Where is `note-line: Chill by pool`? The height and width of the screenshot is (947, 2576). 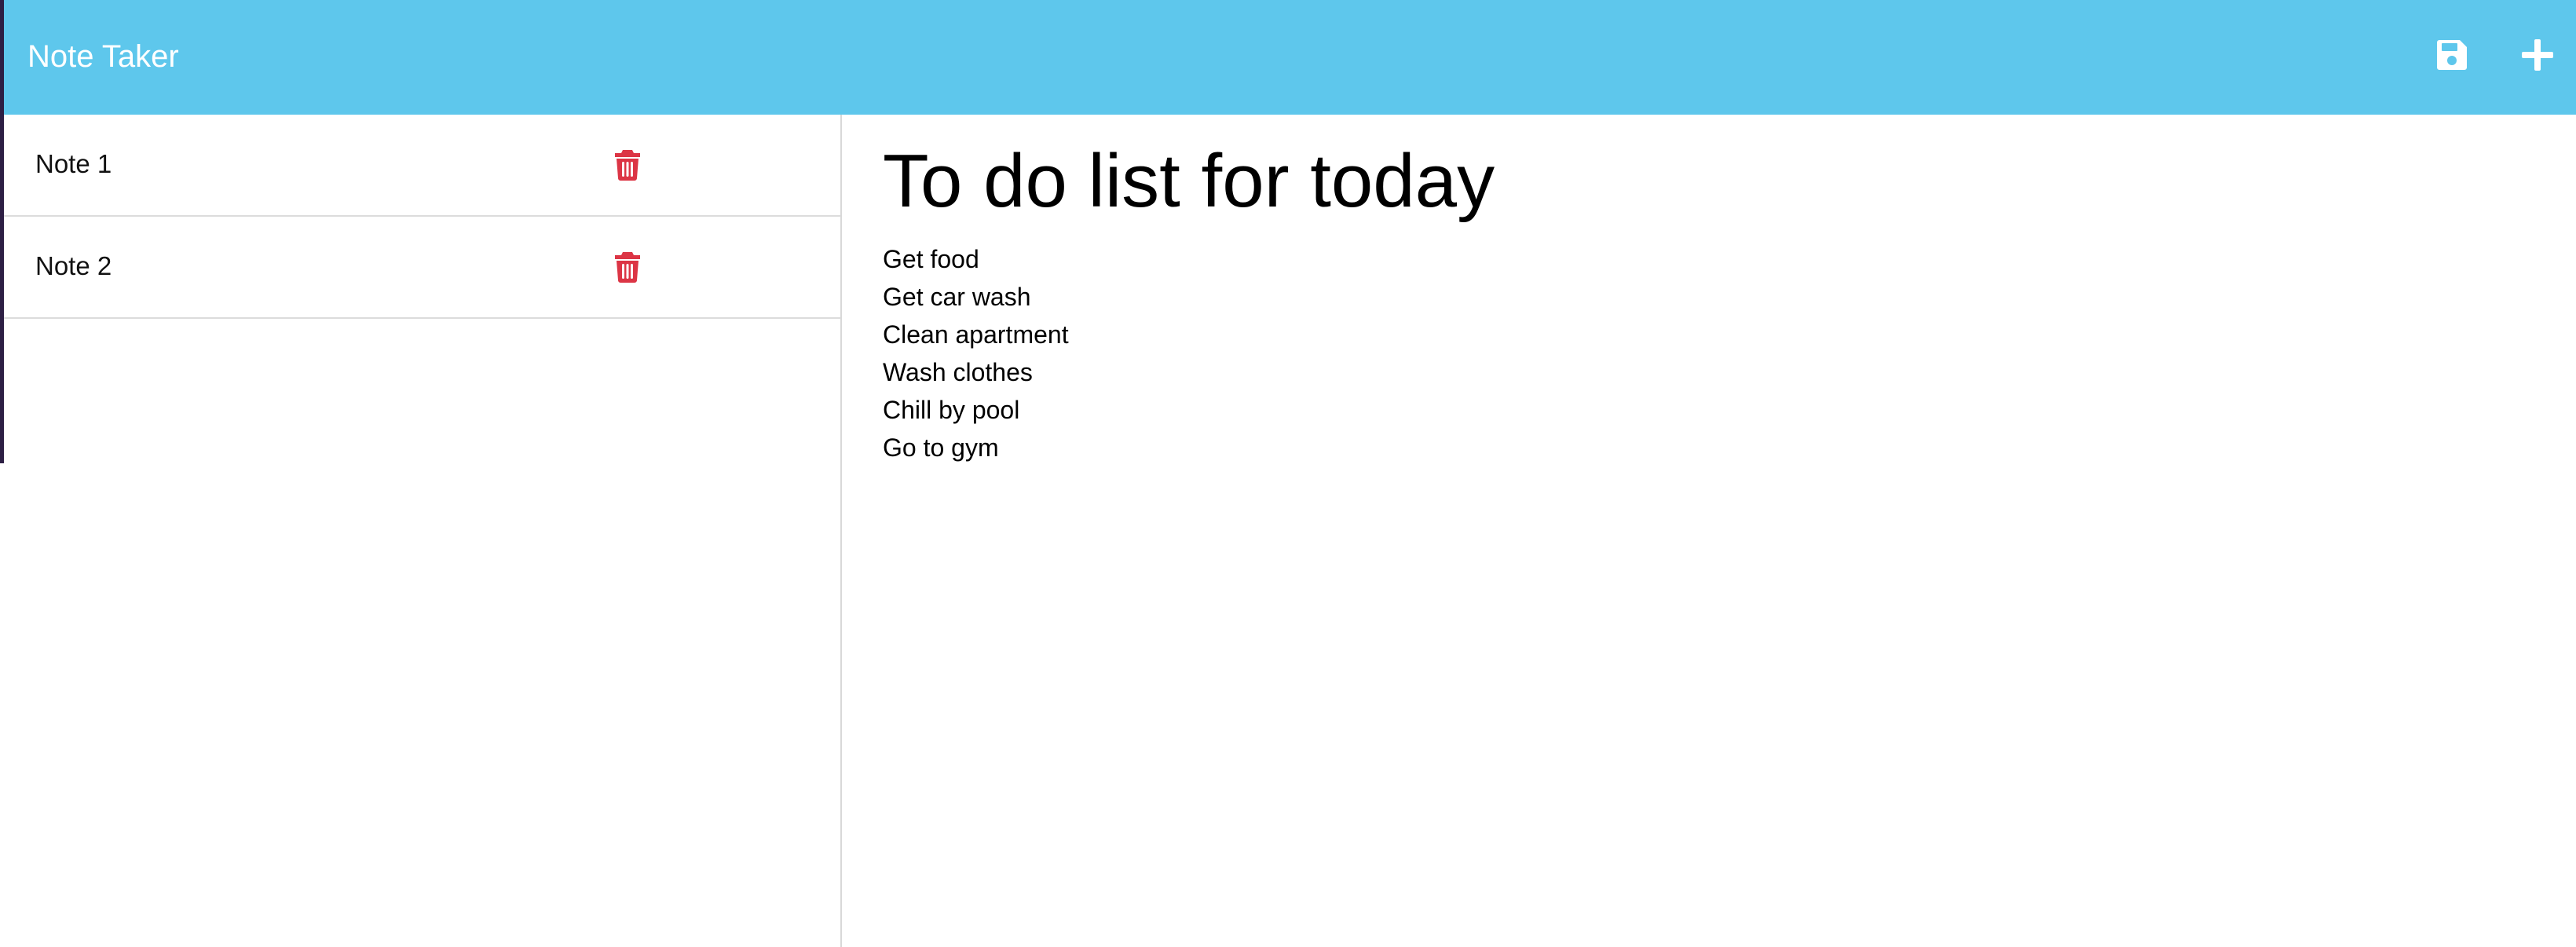 note-line: Chill by pool is located at coordinates (951, 410).